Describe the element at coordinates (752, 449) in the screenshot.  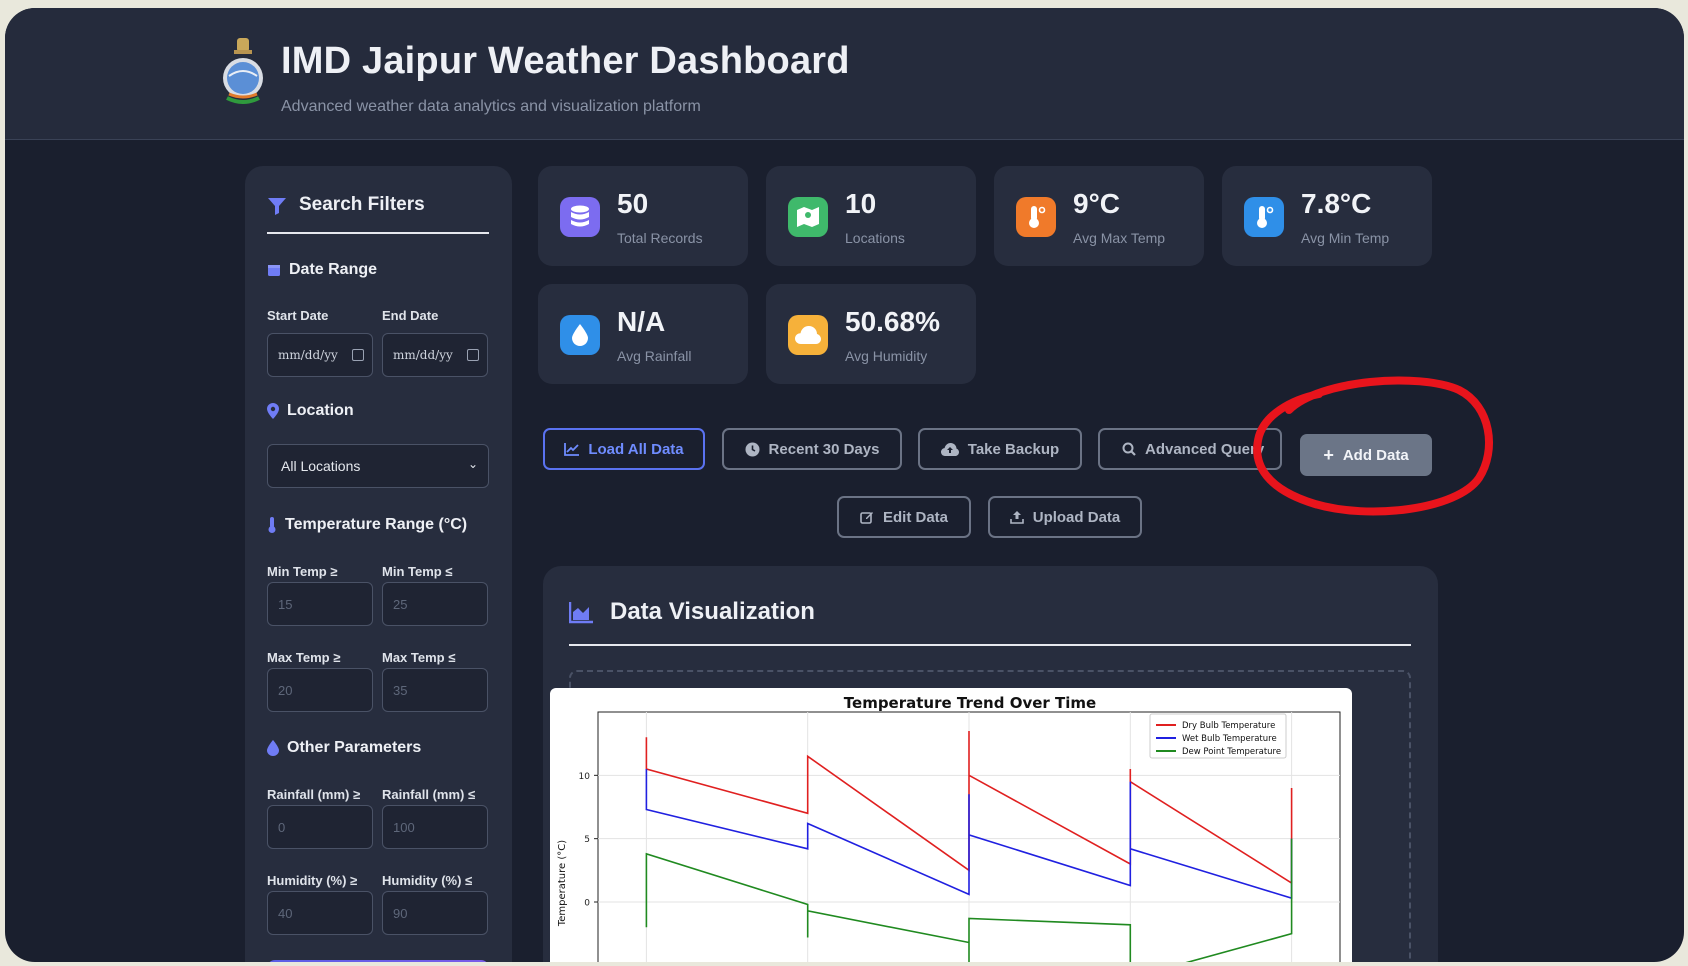
I see `clock-icon` at that location.